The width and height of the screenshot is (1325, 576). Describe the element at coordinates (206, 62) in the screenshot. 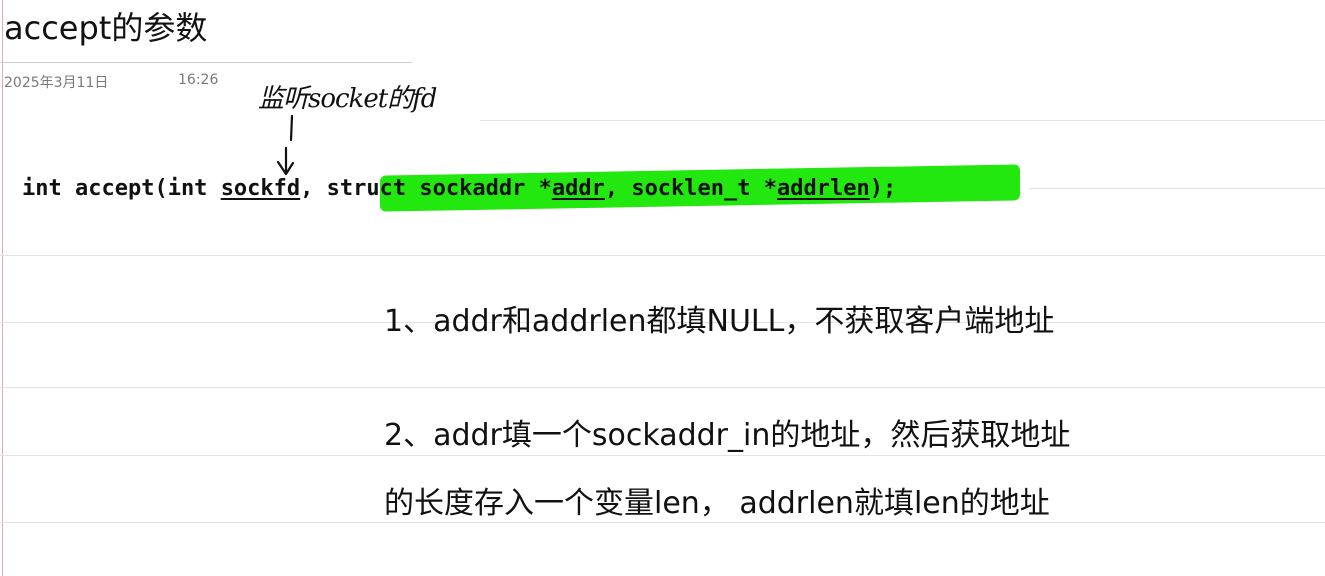

I see `title-divider` at that location.